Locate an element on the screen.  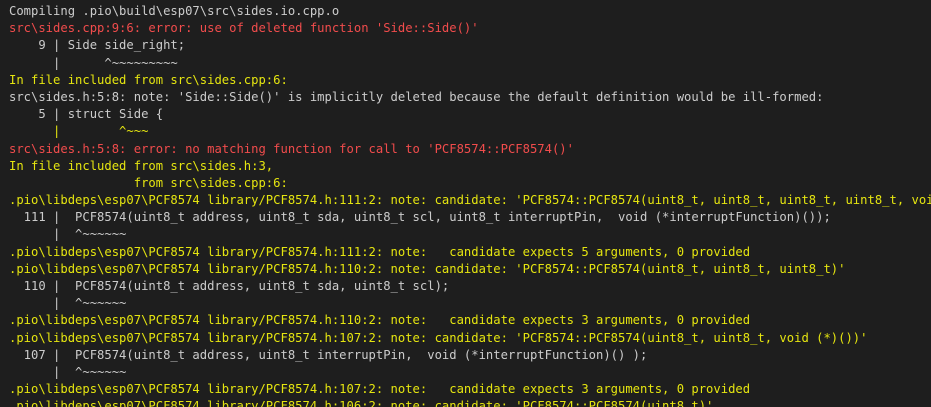
terminal-line-source: 5 | struct Side { is located at coordinates (86, 114).